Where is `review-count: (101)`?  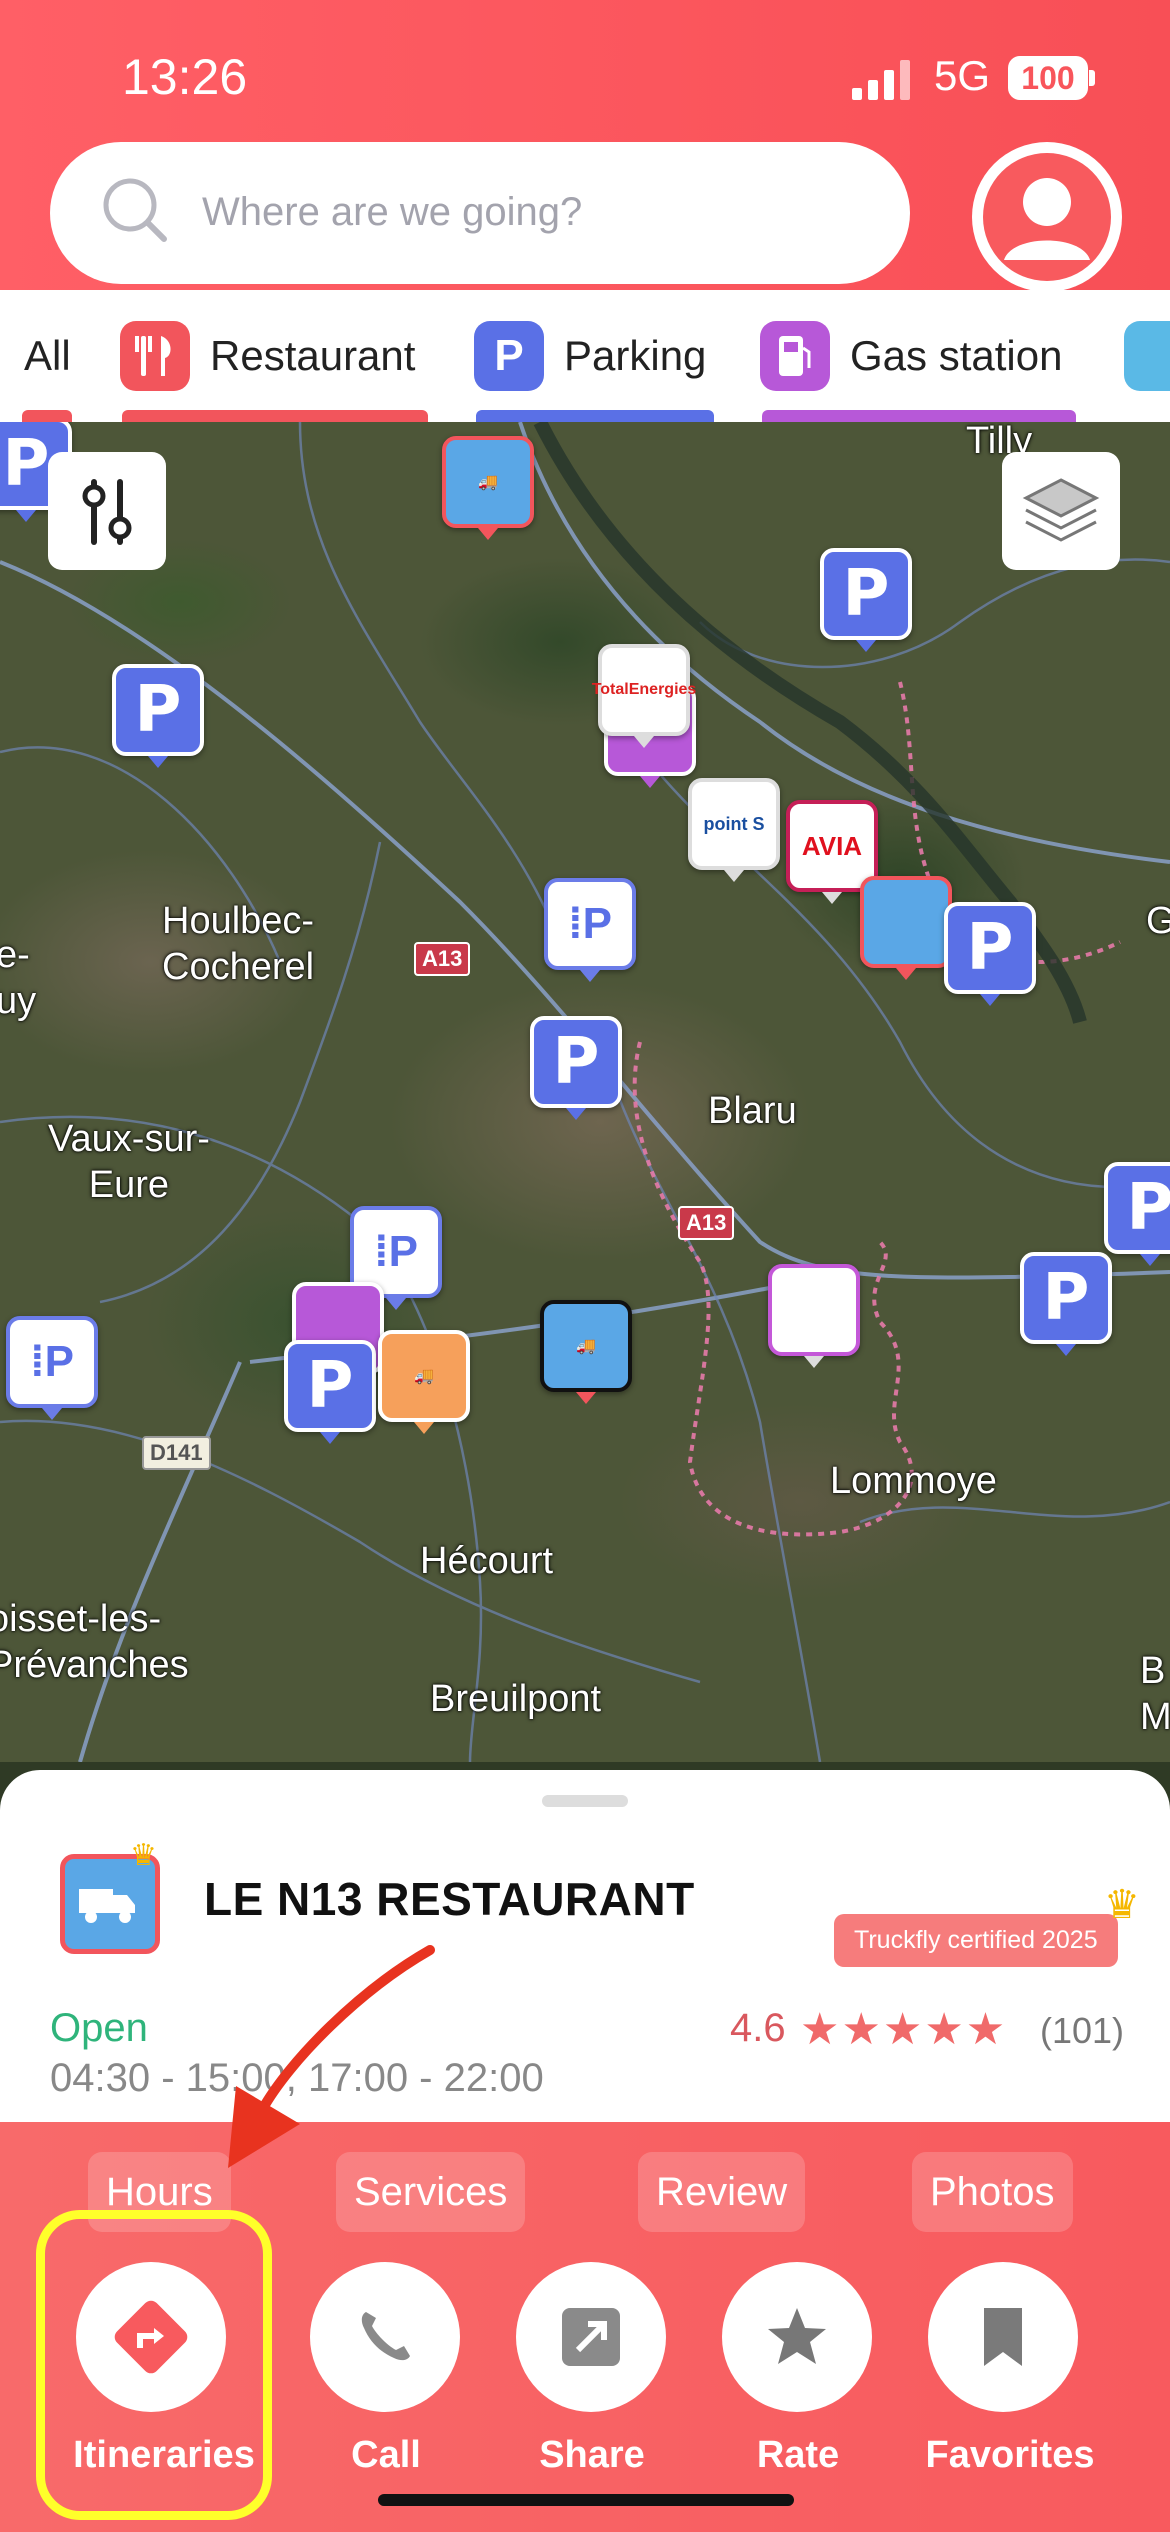
review-count: (101) is located at coordinates (1082, 2030).